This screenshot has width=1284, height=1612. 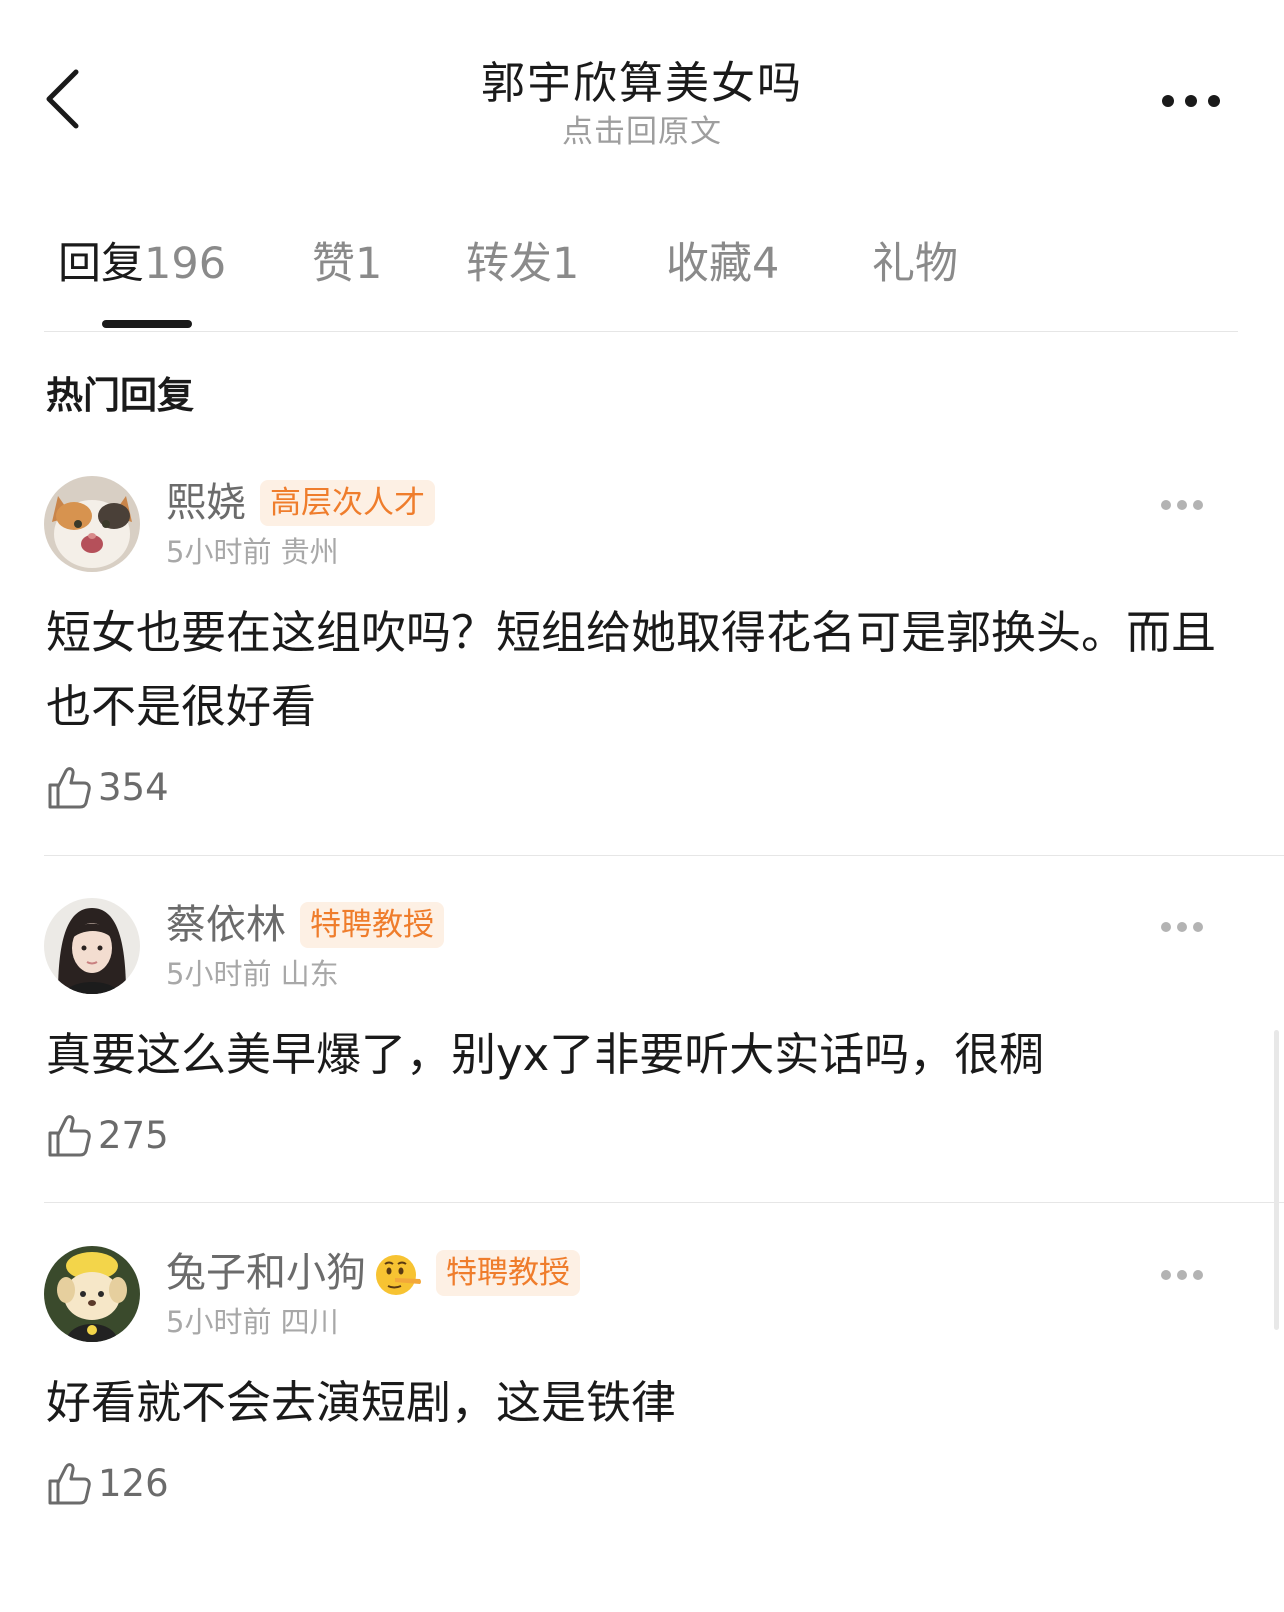 What do you see at coordinates (266, 1273) in the screenshot?
I see `username: 兔子和小狗` at bounding box center [266, 1273].